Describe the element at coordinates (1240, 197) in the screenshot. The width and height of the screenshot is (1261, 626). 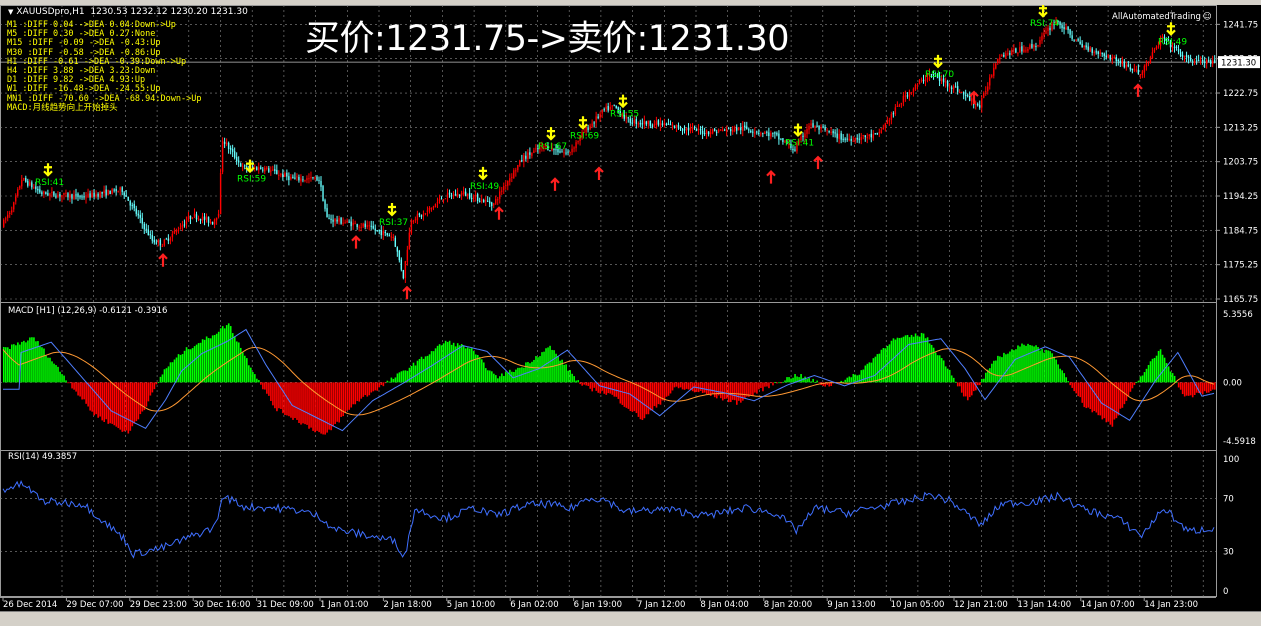
I see `price-tick-label: 1194.25` at that location.